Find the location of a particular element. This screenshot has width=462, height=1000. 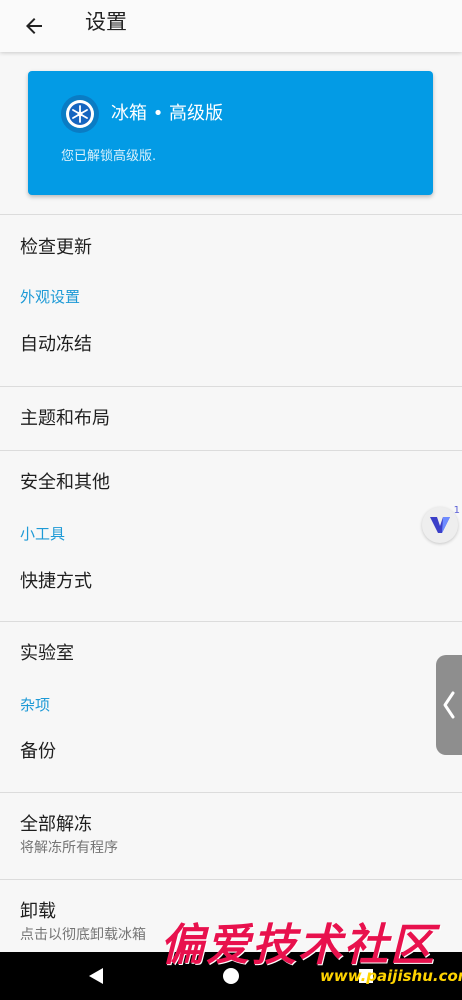

setting-label: 快捷方式 is located at coordinates (56, 581).